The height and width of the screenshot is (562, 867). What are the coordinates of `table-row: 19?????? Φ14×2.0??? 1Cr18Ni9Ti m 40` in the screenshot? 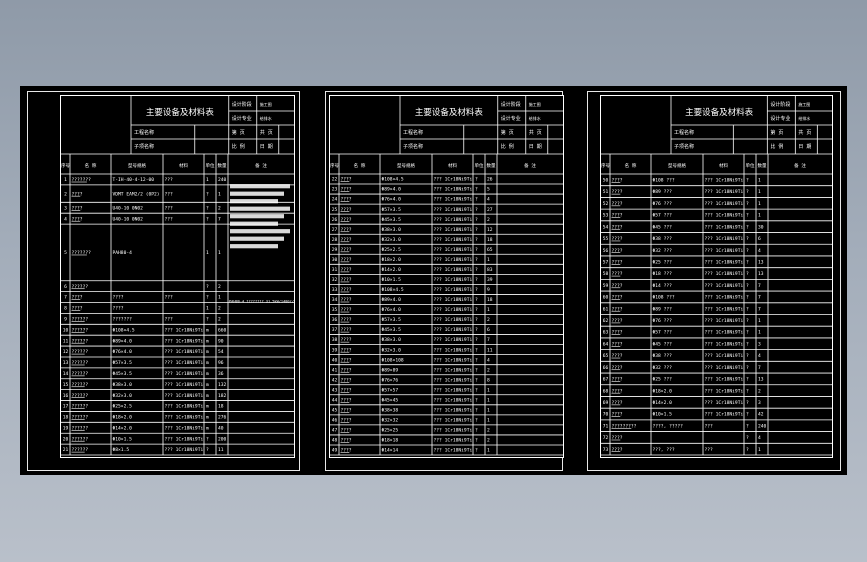 It's located at (177, 429).